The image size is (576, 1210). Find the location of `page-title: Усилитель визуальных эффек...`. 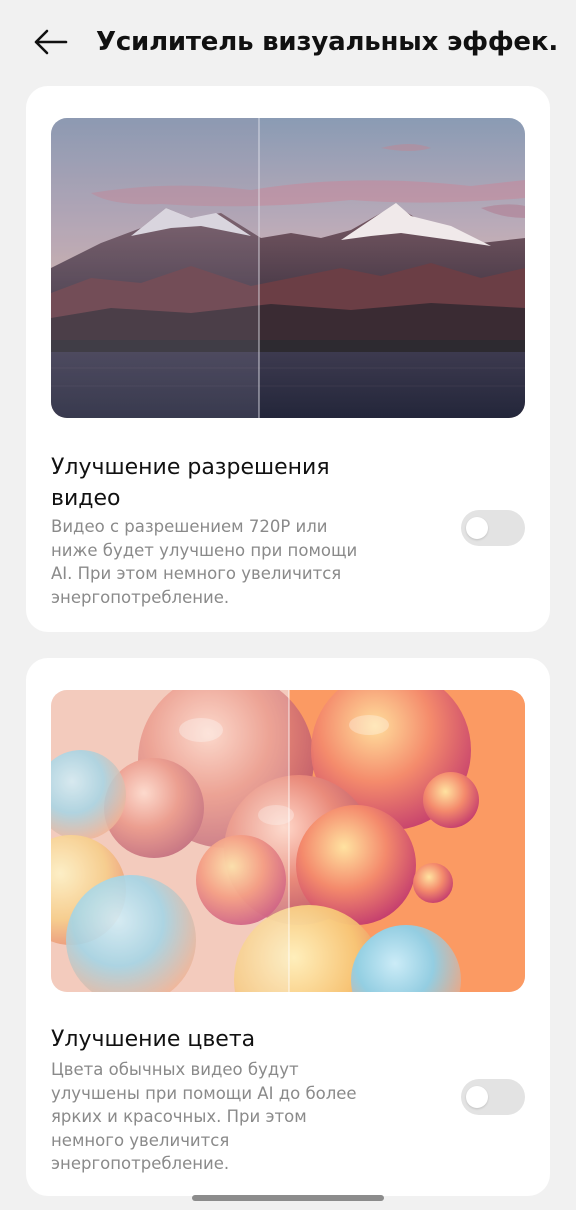

page-title: Усилитель визуальных эффек... is located at coordinates (326, 42).